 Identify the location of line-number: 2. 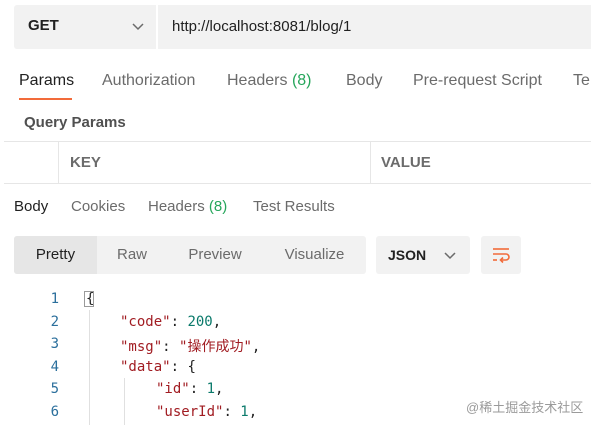
(54, 322).